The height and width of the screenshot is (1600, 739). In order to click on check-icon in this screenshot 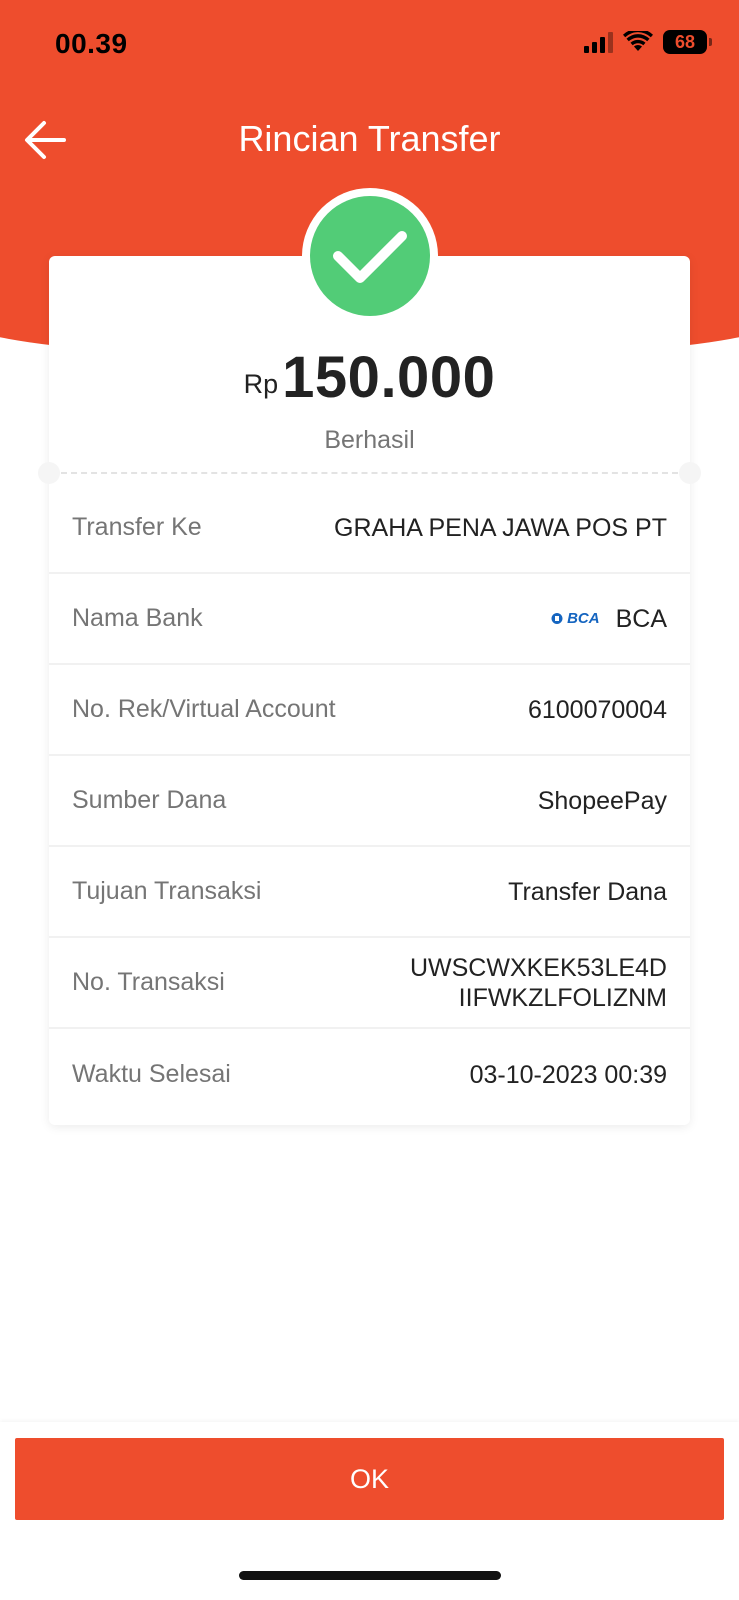, I will do `click(370, 257)`.